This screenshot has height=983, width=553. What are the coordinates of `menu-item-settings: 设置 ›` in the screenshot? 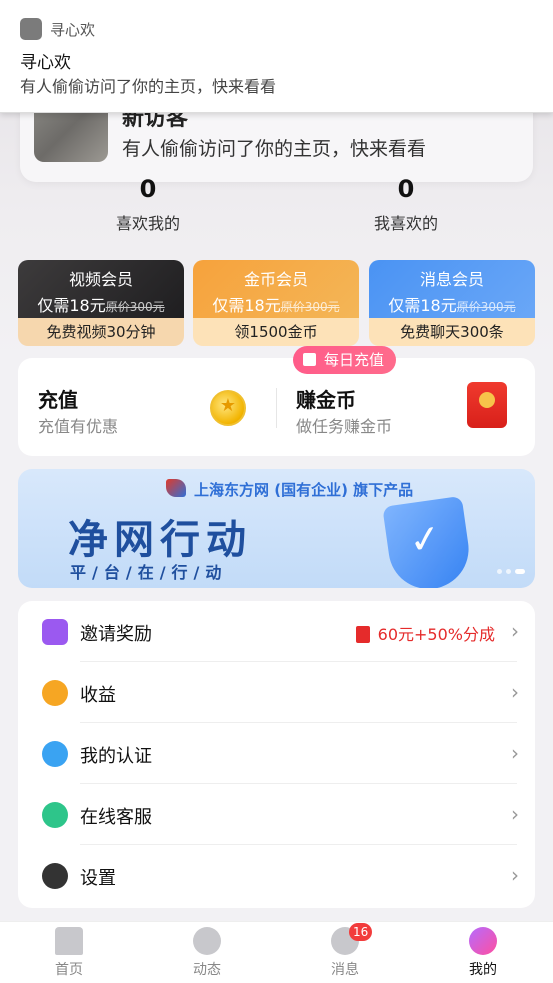 It's located at (276, 875).